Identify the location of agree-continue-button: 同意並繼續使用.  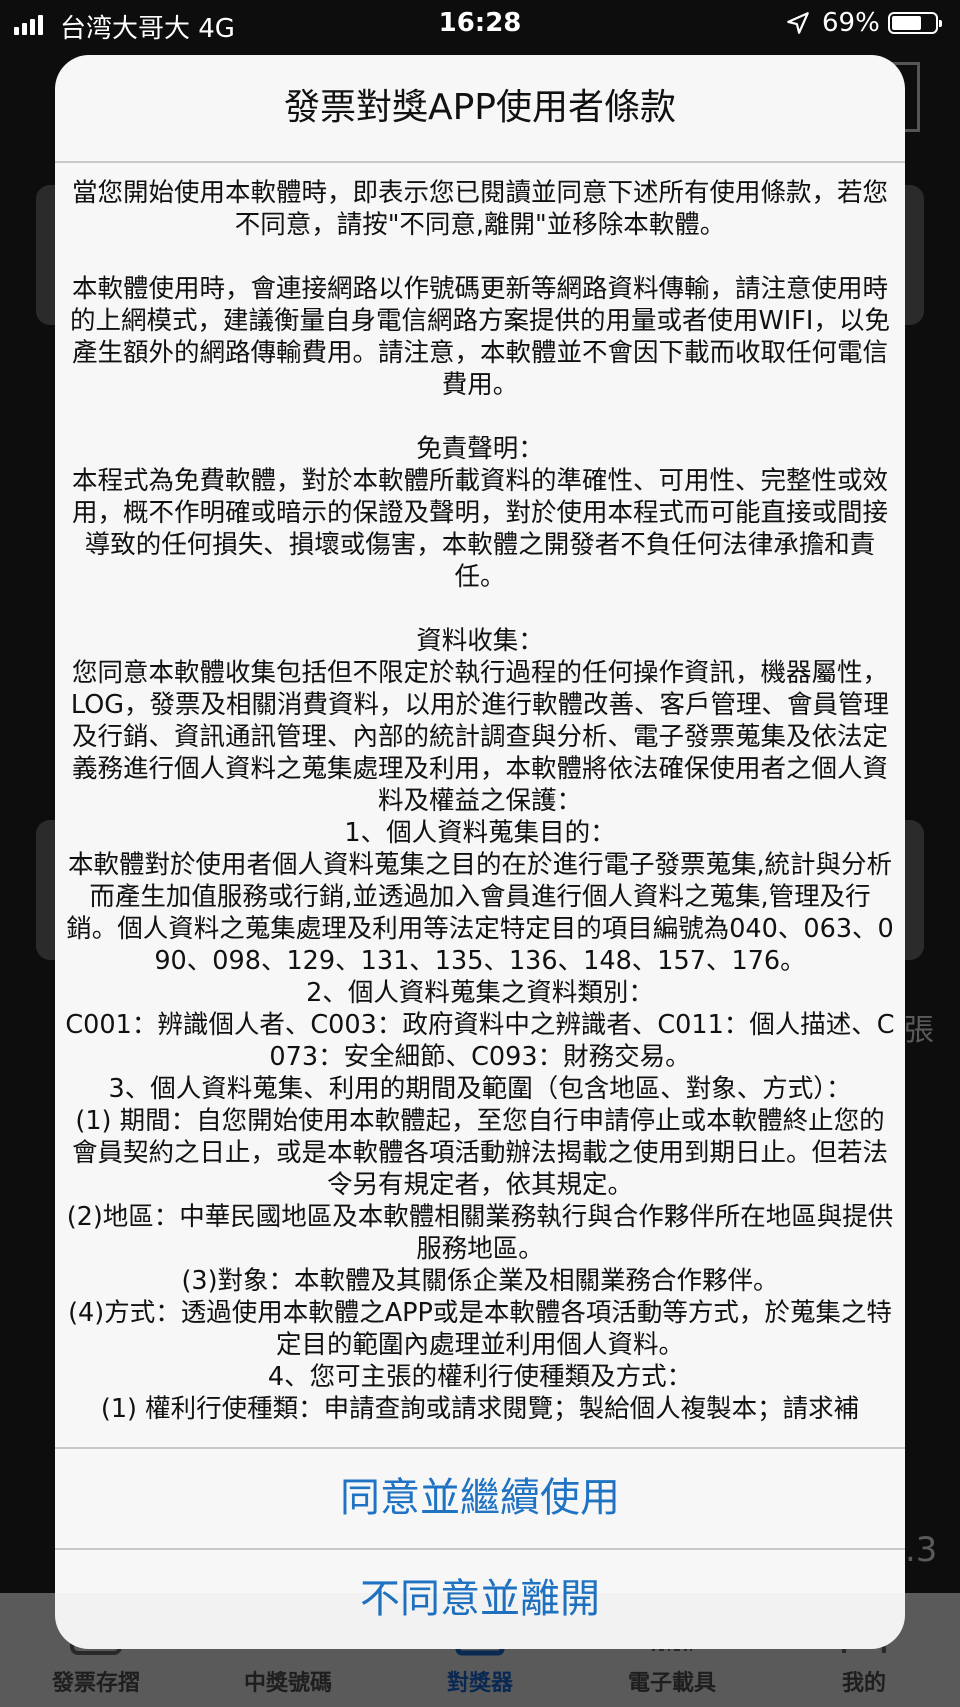
(480, 1498).